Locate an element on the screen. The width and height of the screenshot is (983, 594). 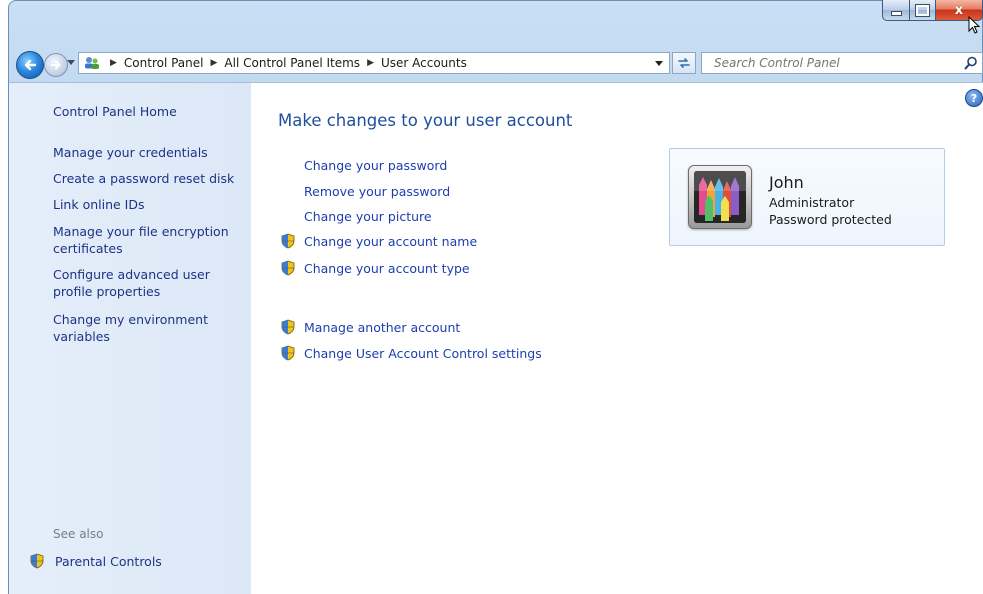
account-name: John is located at coordinates (786, 182).